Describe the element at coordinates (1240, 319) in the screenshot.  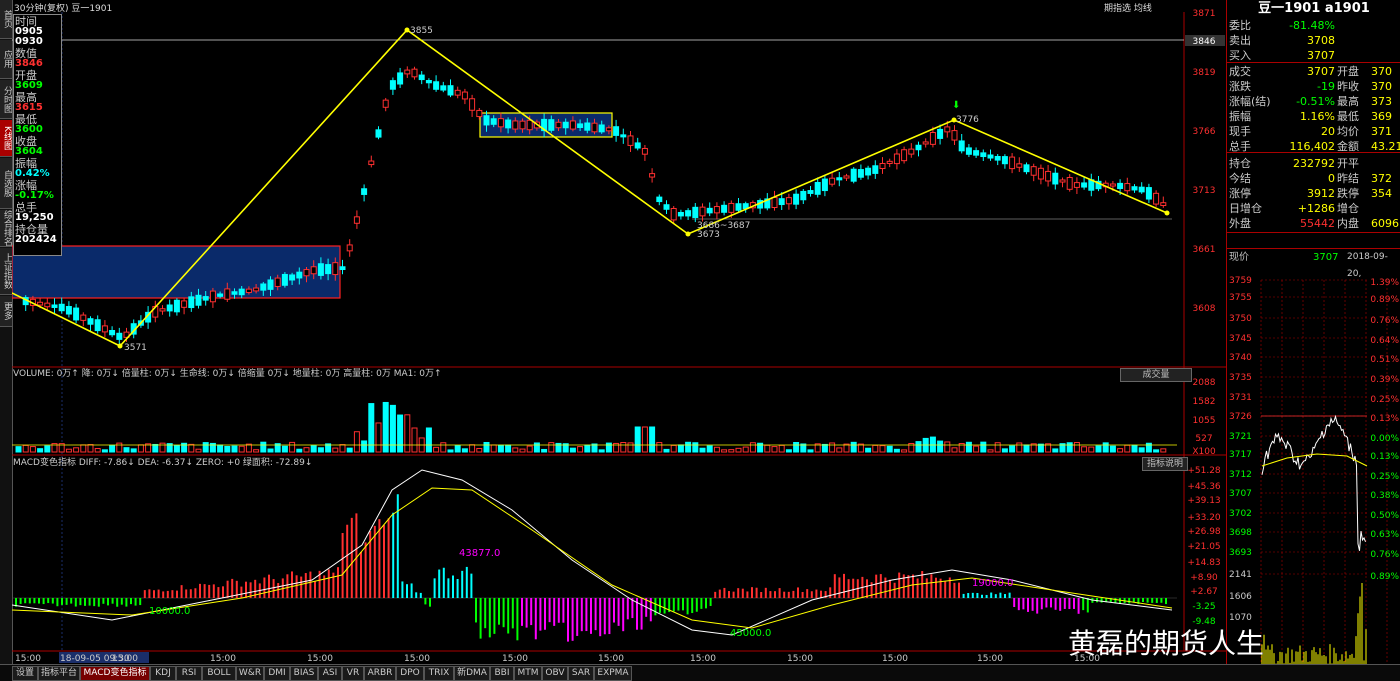
I see `mini-left-tick: 3750` at that location.